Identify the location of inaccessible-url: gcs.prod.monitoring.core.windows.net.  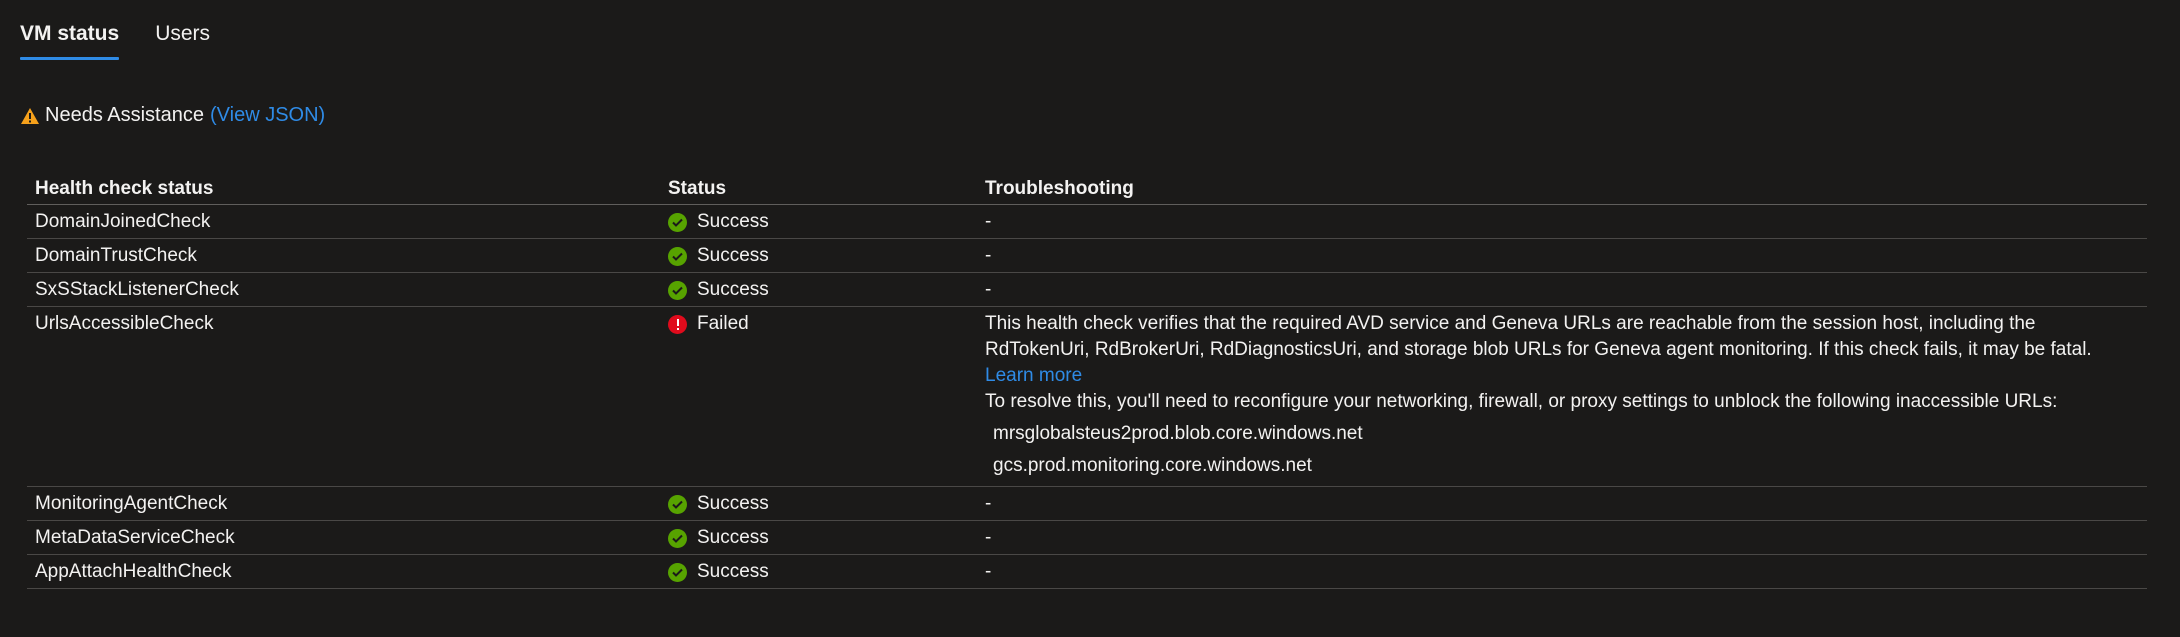
(1152, 465).